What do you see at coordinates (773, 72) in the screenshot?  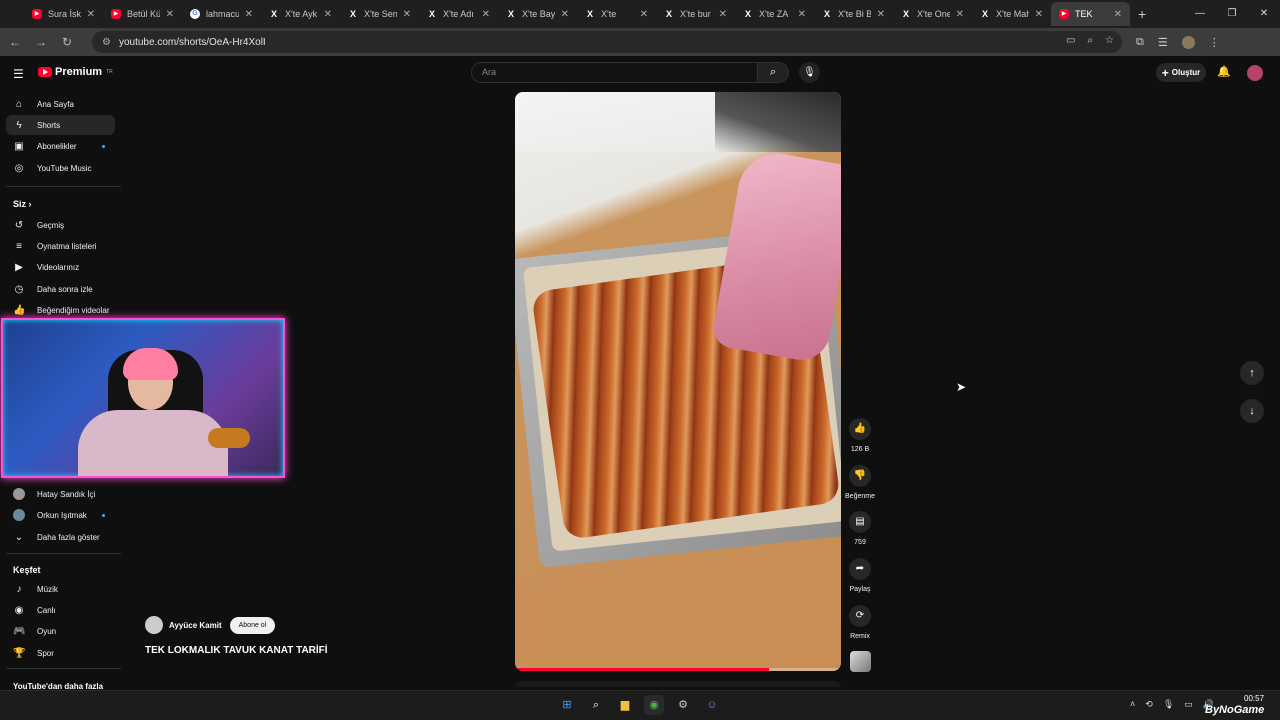 I see `search-button: ⌕` at bounding box center [773, 72].